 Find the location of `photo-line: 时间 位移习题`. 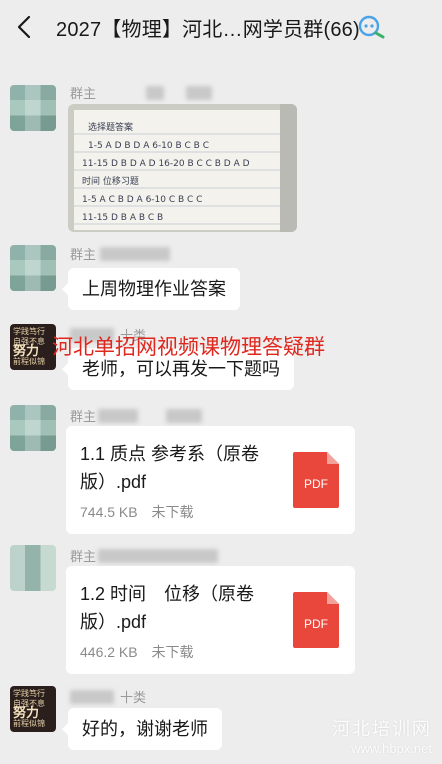

photo-line: 时间 位移习题 is located at coordinates (110, 181).